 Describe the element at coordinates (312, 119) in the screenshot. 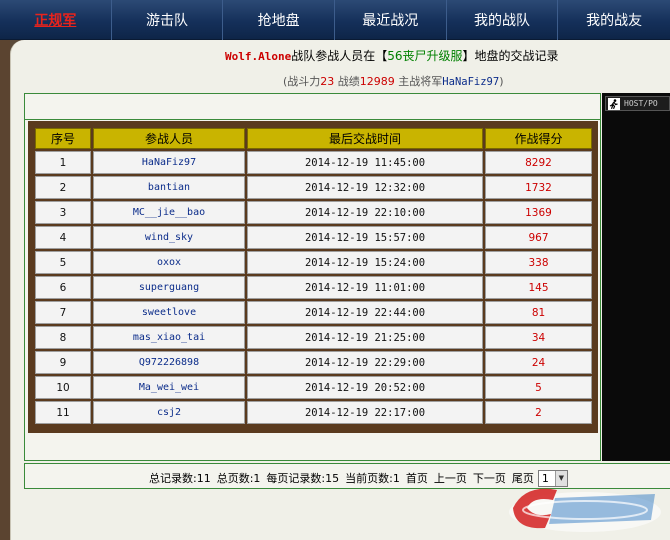

I see `frame-divider` at that location.